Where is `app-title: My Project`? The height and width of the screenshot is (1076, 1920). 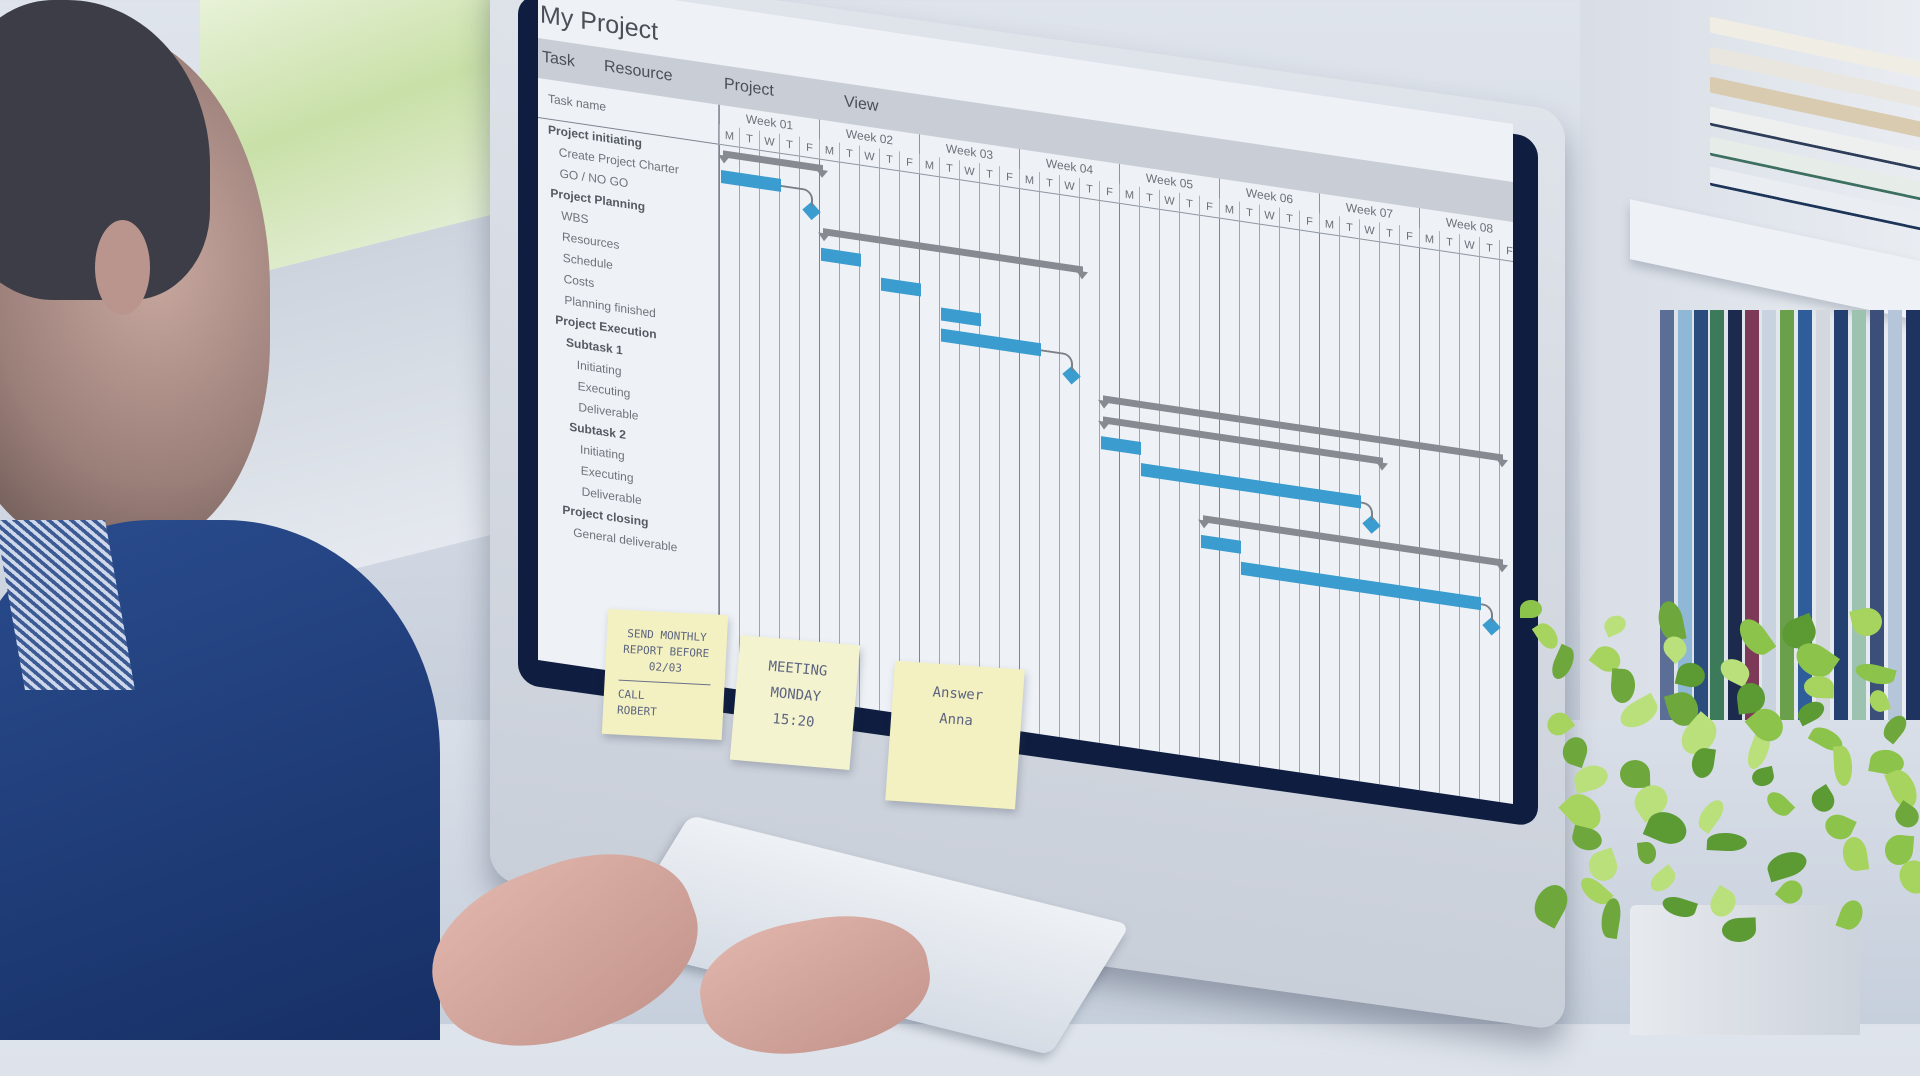
app-title: My Project is located at coordinates (599, 23).